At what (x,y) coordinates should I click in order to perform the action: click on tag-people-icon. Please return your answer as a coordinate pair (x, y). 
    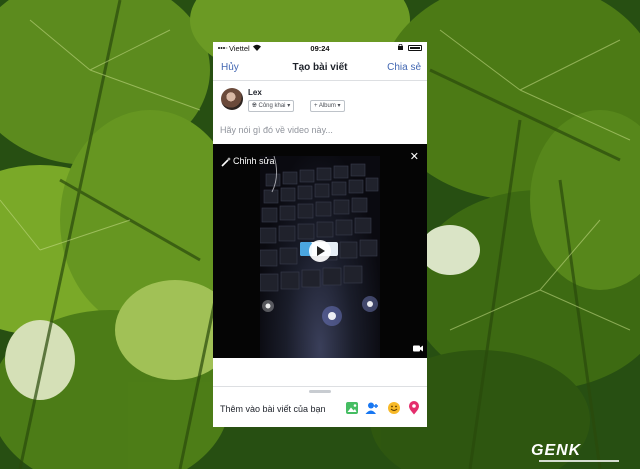
    Looking at the image, I should click on (372, 408).